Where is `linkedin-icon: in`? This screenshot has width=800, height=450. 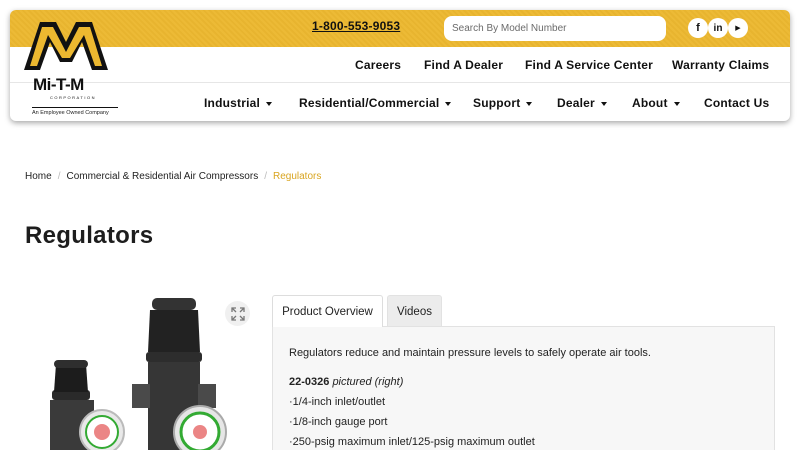
linkedin-icon: in is located at coordinates (718, 28).